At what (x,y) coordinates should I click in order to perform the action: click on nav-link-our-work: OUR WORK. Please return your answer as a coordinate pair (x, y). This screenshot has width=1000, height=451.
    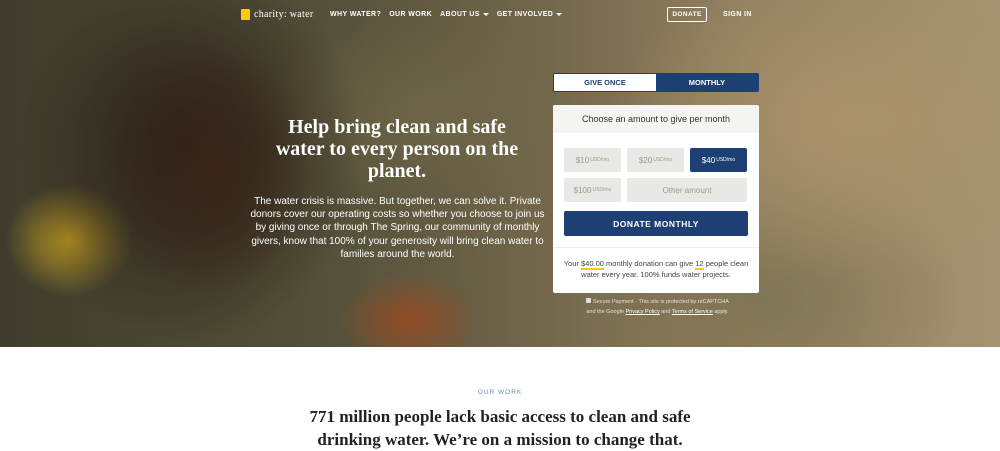
    Looking at the image, I should click on (410, 14).